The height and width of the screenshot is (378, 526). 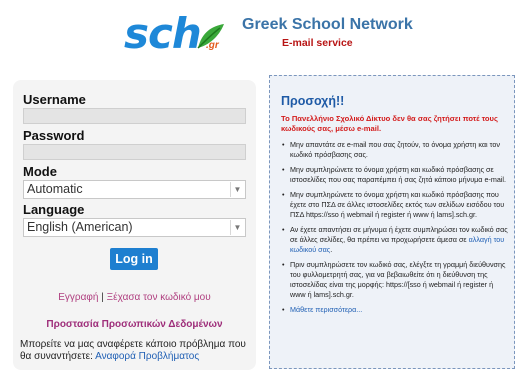 What do you see at coordinates (134, 152) in the screenshot?
I see `password-input` at bounding box center [134, 152].